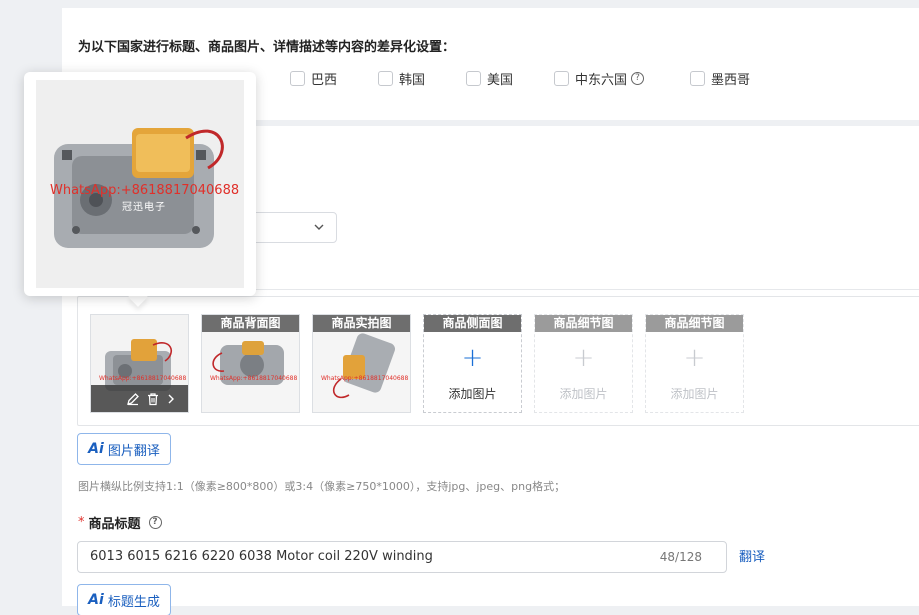  I want to click on country-checkbox-brazil: 巴西, so click(313, 78).